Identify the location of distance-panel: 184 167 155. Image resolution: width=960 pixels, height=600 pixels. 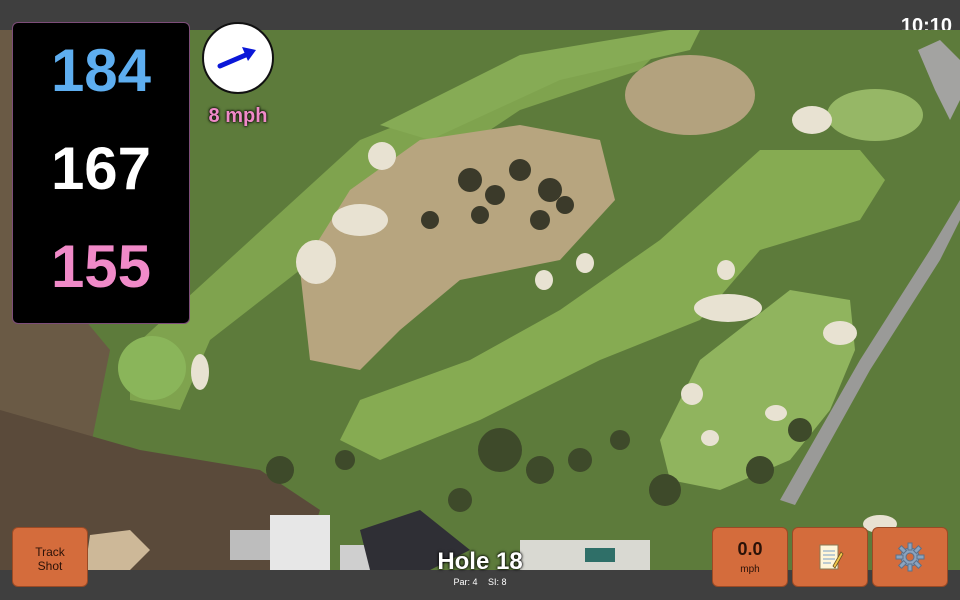
(101, 173).